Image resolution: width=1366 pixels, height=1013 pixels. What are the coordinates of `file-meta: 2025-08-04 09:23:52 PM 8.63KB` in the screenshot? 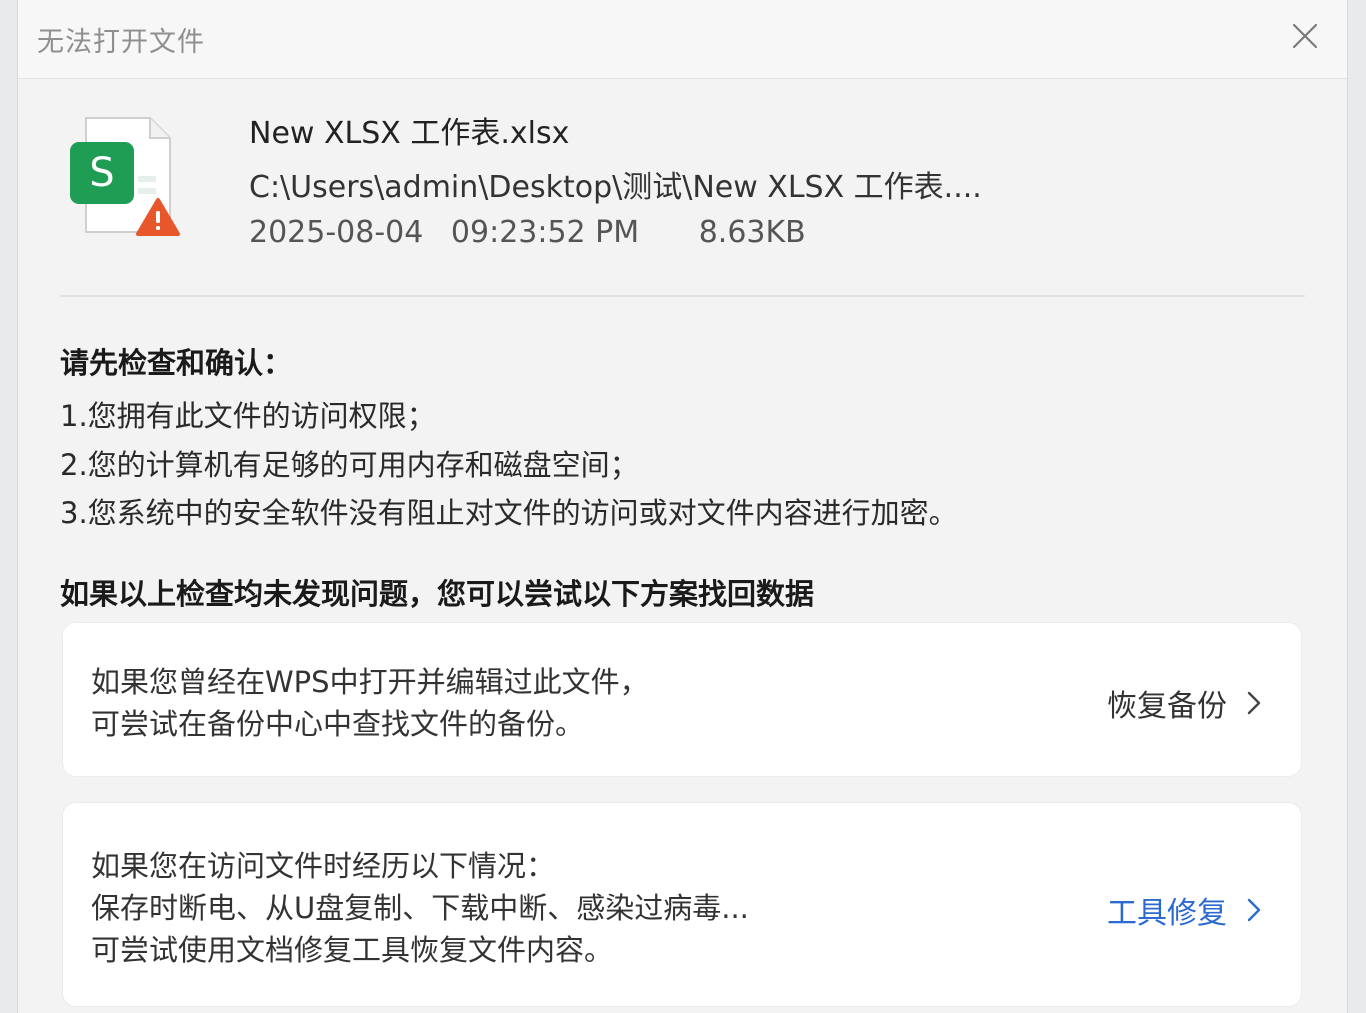 It's located at (527, 232).